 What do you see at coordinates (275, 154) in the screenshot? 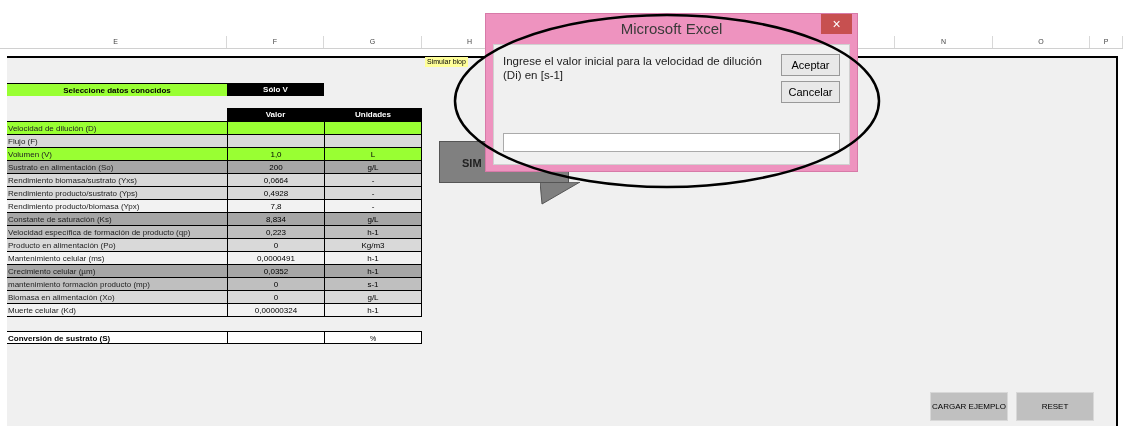
I see `value-cell: 1,0` at bounding box center [275, 154].